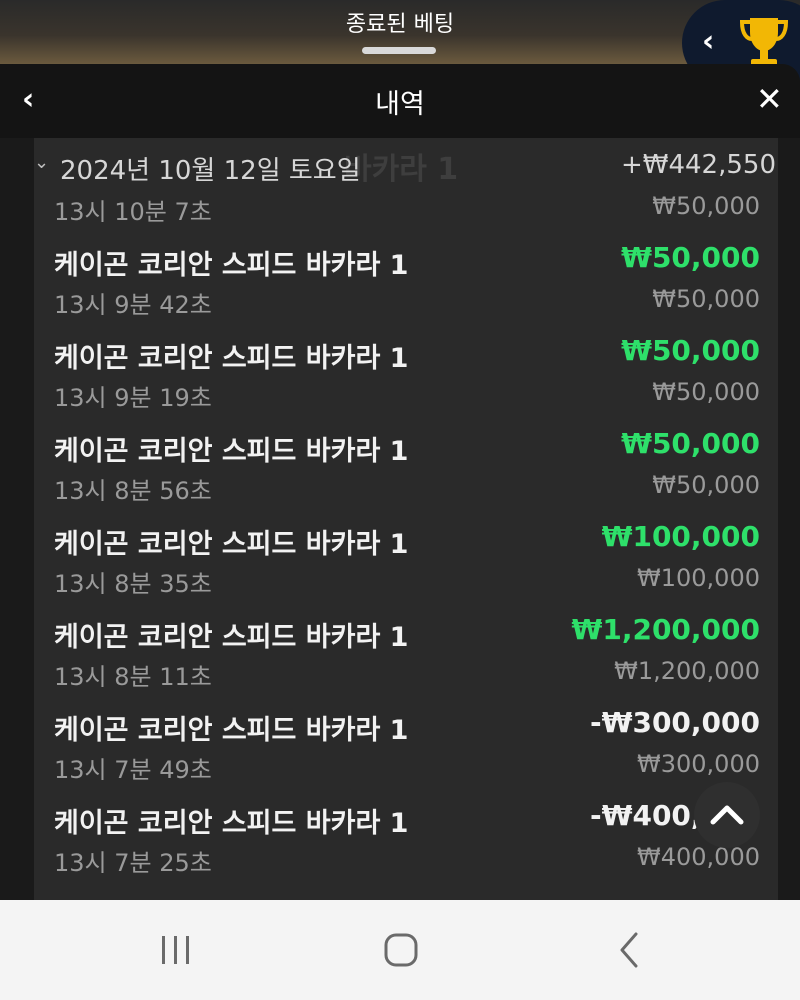  What do you see at coordinates (133, 677) in the screenshot?
I see `bet-time: 13시 8분 11초` at bounding box center [133, 677].